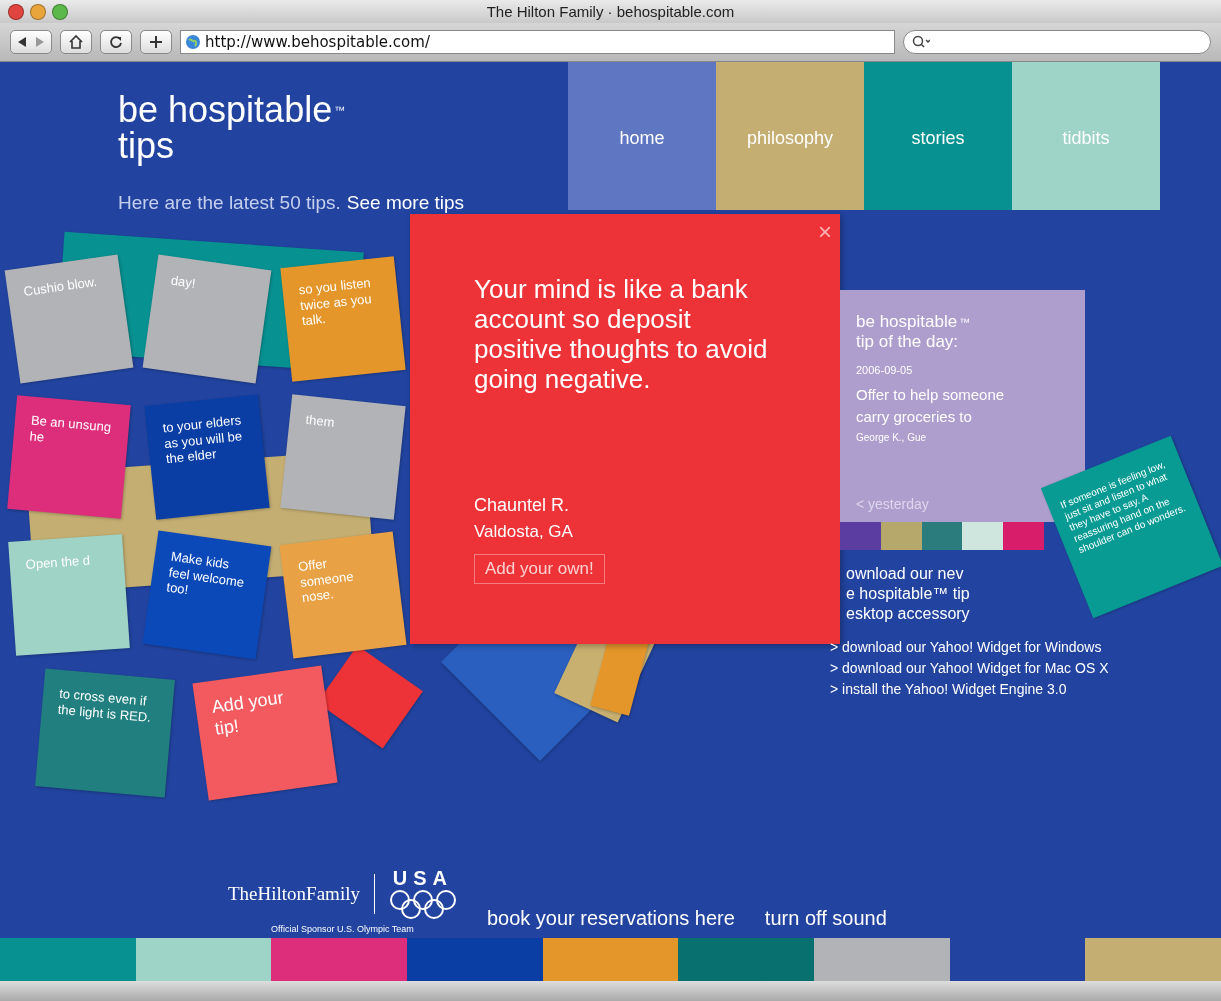 The width and height of the screenshot is (1221, 1001). What do you see at coordinates (423, 878) in the screenshot?
I see `usa-logo-text: USA` at bounding box center [423, 878].